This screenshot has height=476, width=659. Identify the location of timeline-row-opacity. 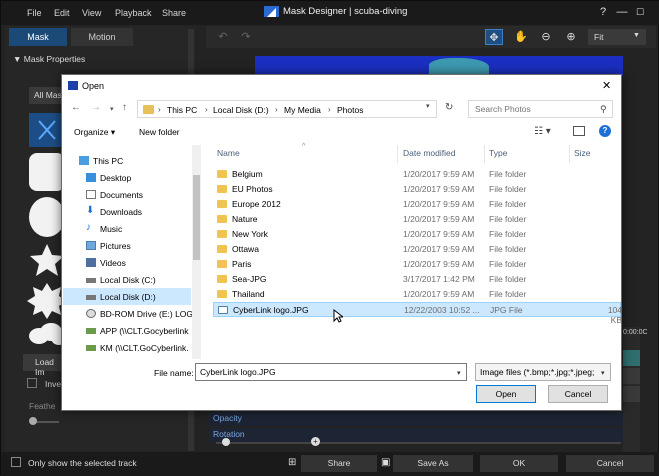
(416, 419).